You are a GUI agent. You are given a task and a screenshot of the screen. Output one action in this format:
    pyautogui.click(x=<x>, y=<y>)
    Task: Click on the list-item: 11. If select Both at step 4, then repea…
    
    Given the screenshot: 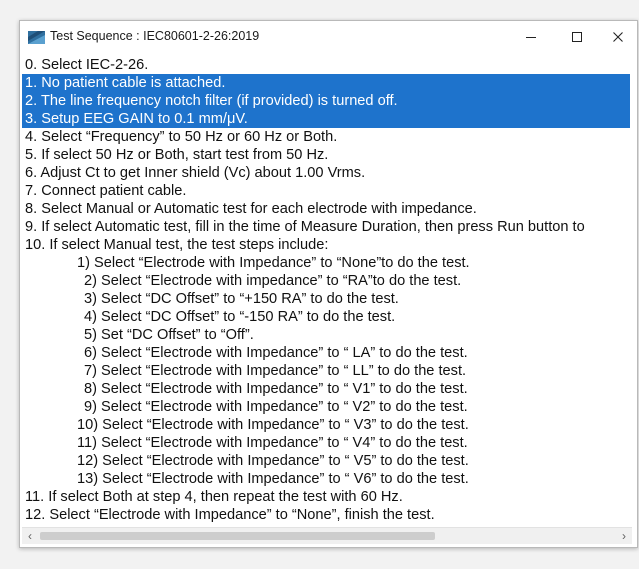 What is the action you would take?
    pyautogui.click(x=326, y=497)
    